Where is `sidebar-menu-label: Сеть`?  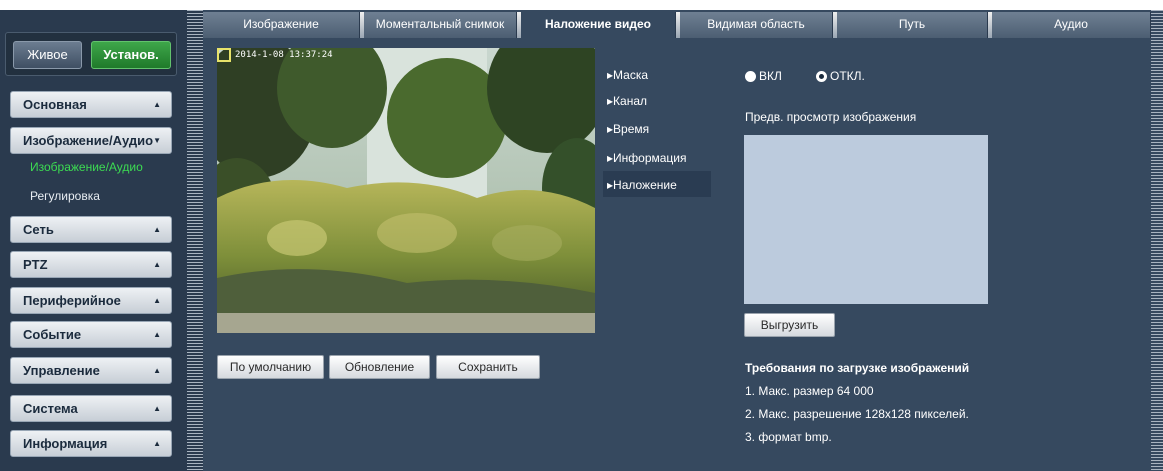 sidebar-menu-label: Сеть is located at coordinates (38, 229).